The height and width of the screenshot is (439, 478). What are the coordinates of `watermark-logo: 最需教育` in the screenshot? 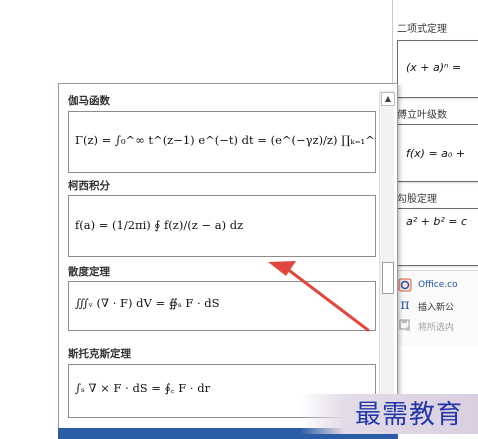 It's located at (389, 413).